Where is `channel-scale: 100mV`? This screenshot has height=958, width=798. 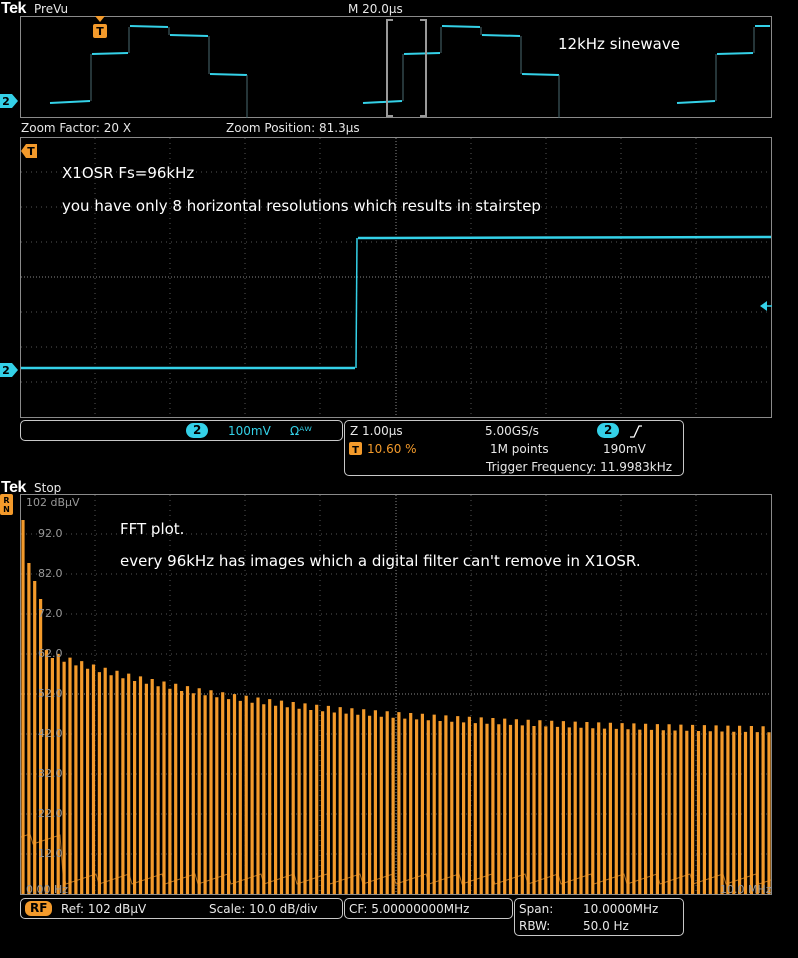
channel-scale: 100mV is located at coordinates (249, 431).